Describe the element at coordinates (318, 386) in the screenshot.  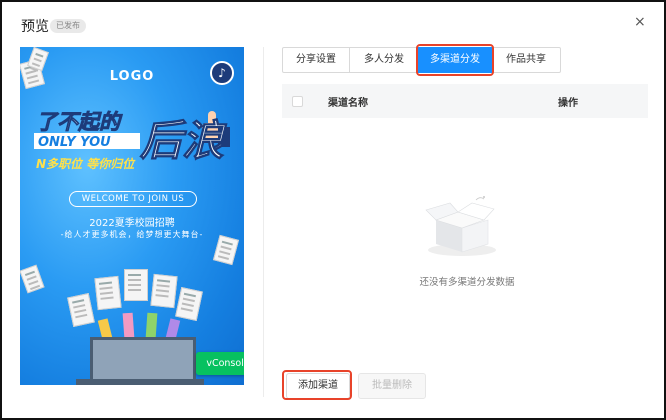
I see `add-channel-button: 添加渠道` at that location.